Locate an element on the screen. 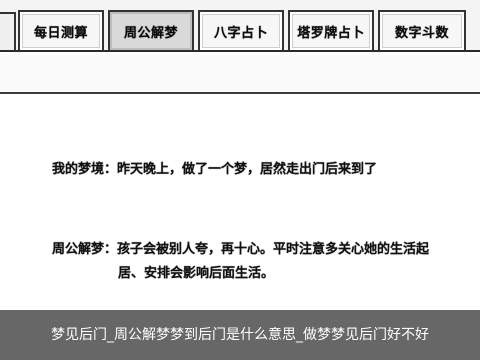  interpretation-line-2: 居、安排会影响后面生活。 is located at coordinates (196, 273).